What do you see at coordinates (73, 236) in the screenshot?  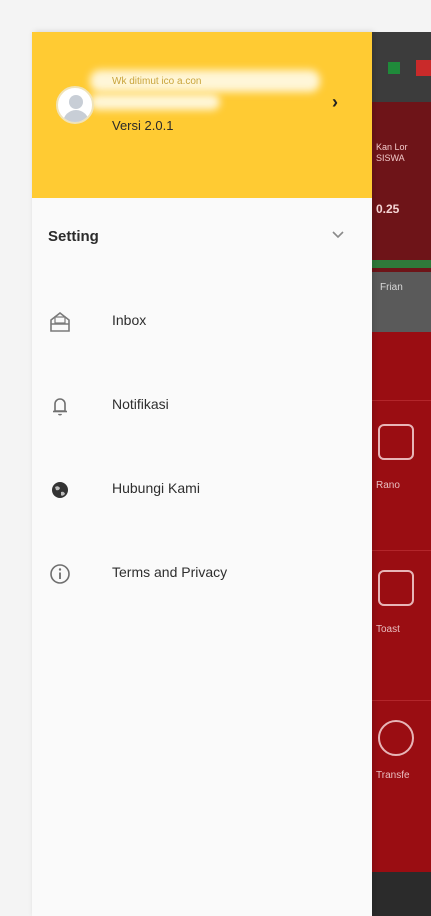 I see `settings-title: Setting` at bounding box center [73, 236].